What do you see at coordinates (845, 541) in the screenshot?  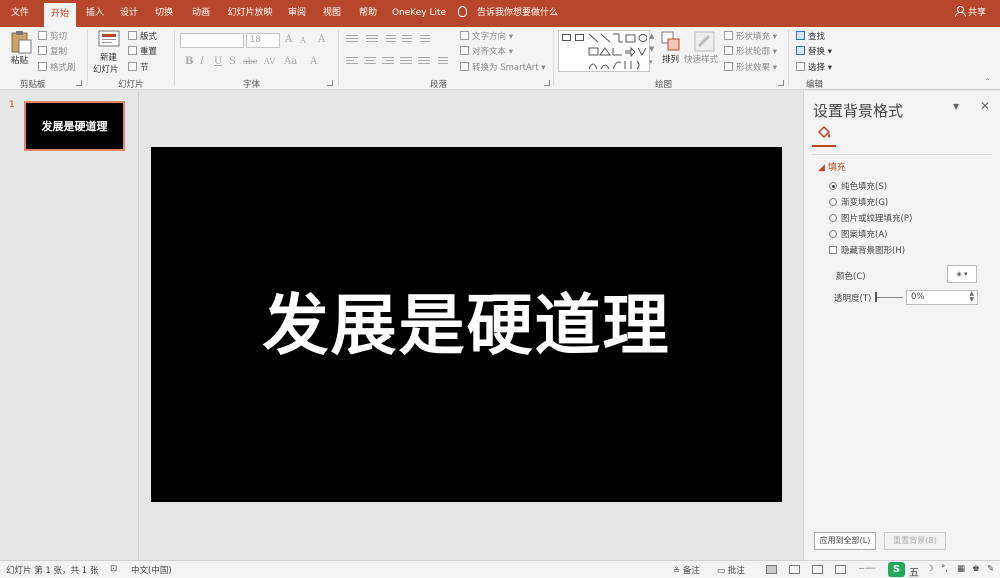 I see `apply-to-all-button: 应用到全部(L)` at bounding box center [845, 541].